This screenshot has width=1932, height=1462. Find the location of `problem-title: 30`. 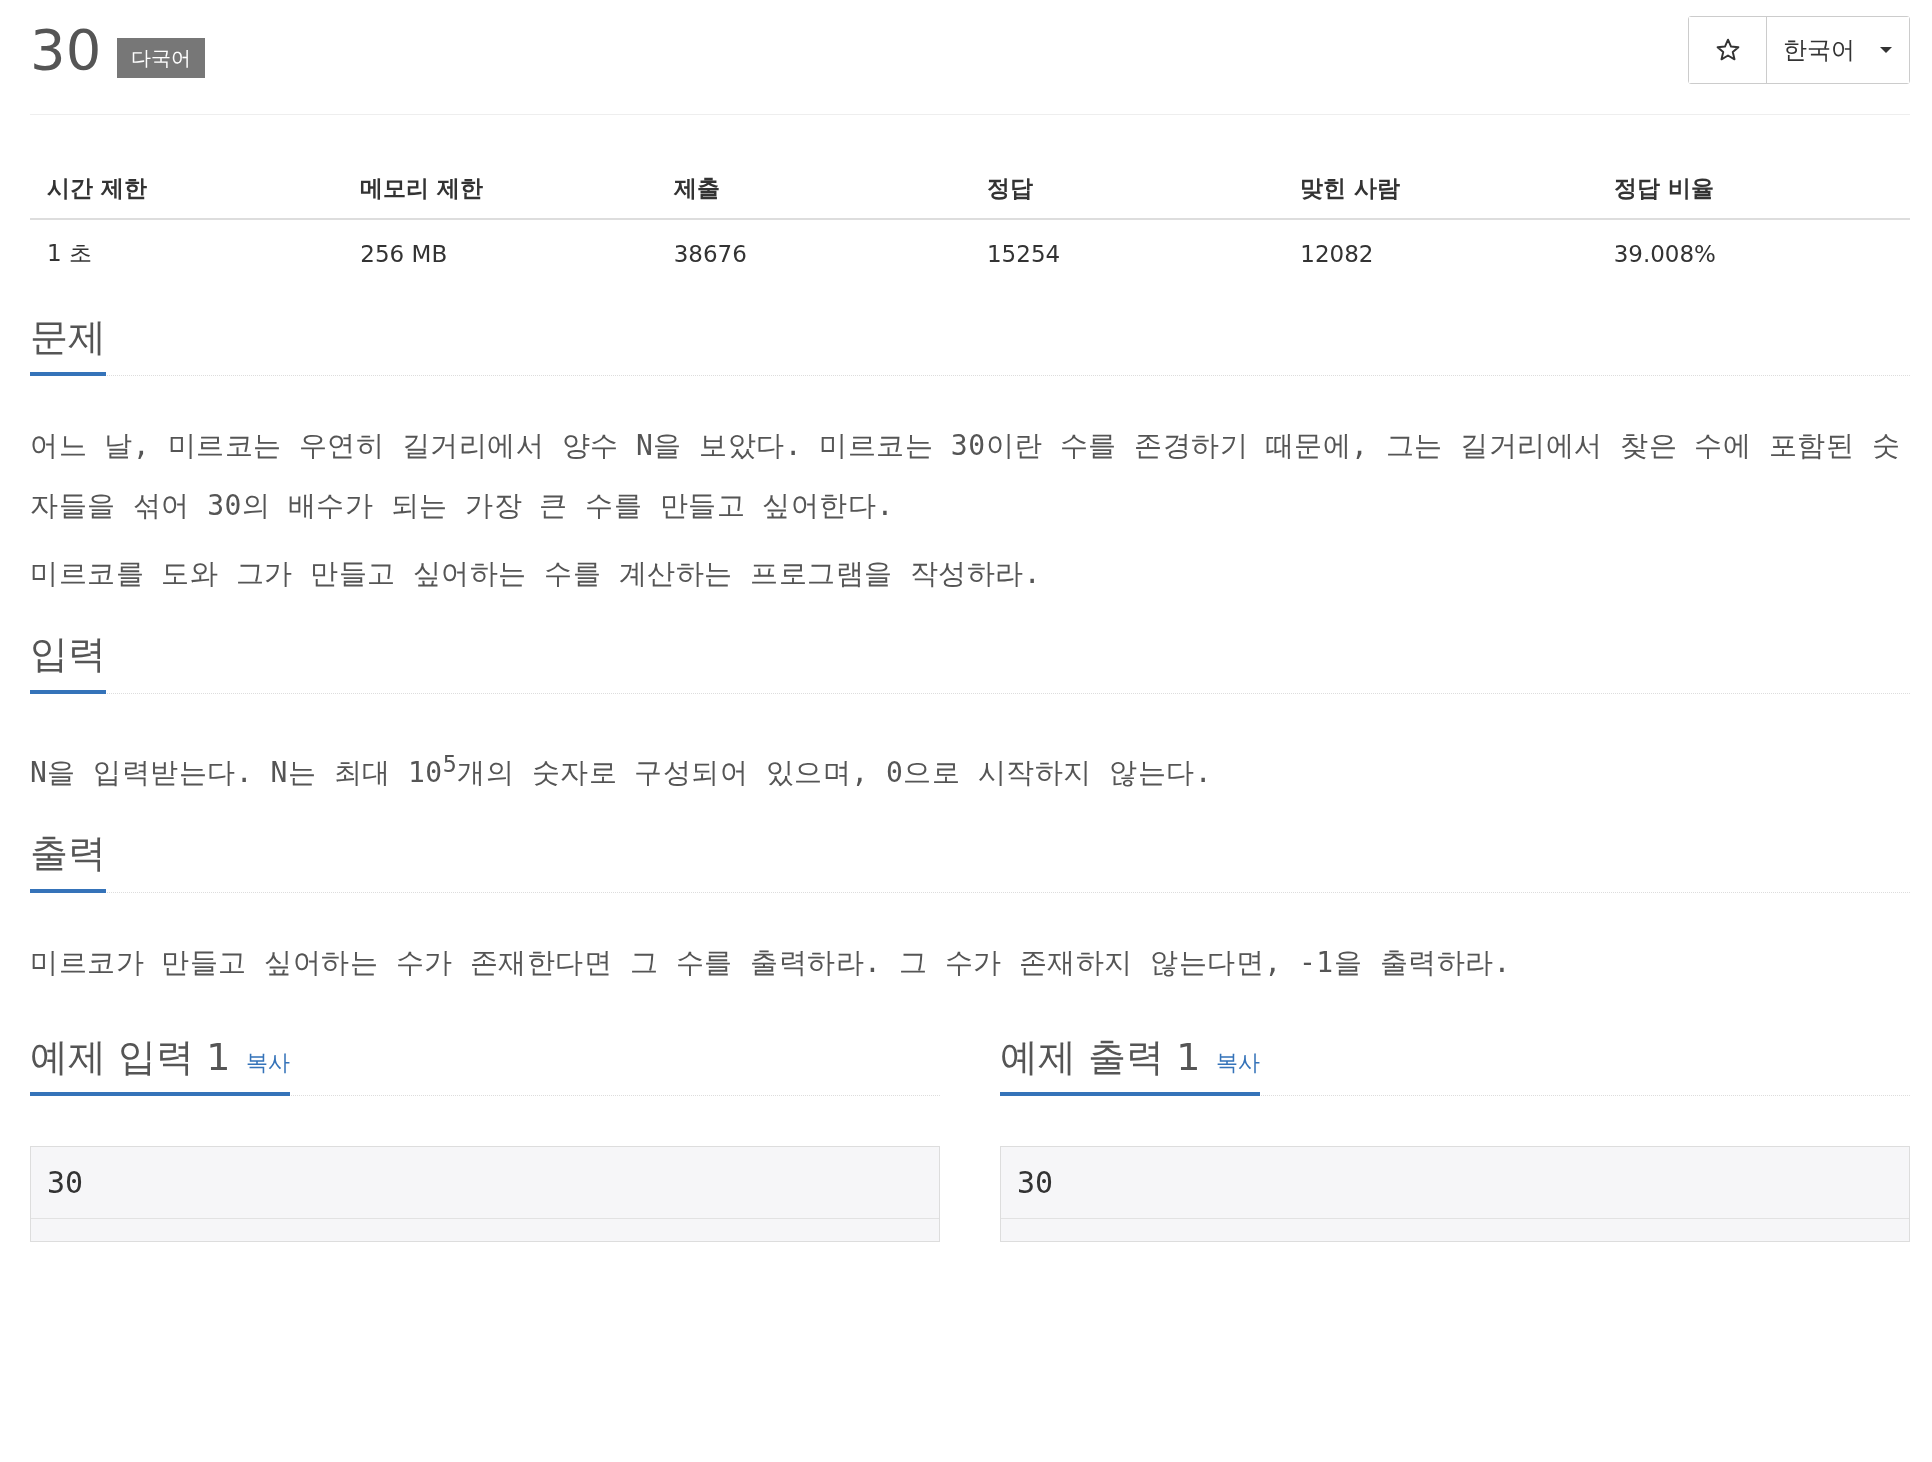

problem-title: 30 is located at coordinates (66, 50).